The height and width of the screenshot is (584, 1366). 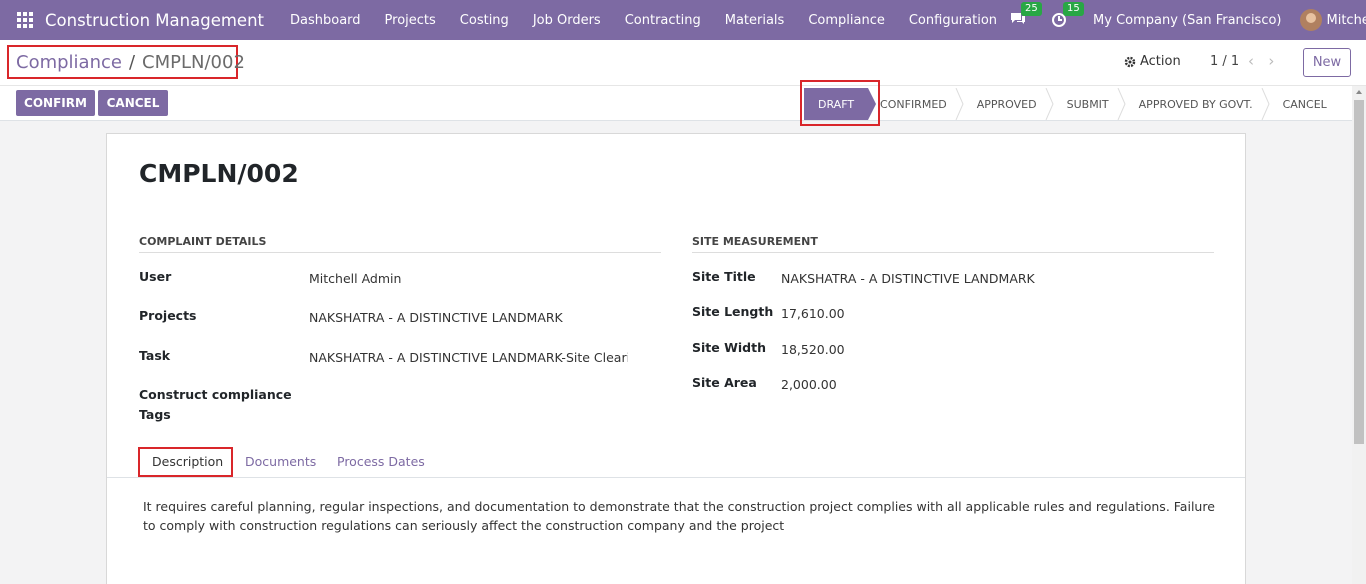 What do you see at coordinates (484, 20) in the screenshot?
I see `menu-costing: Costing` at bounding box center [484, 20].